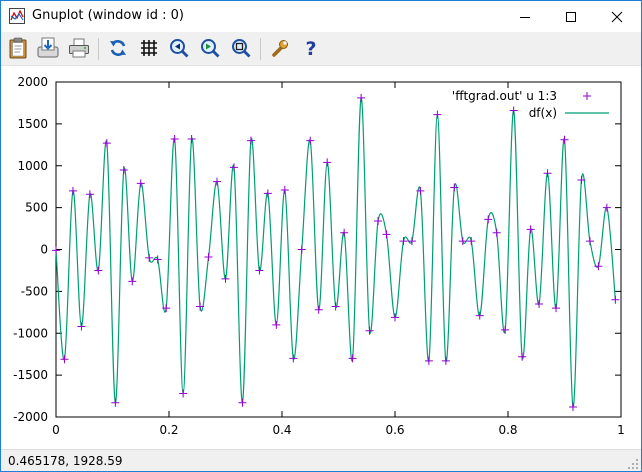 The height and width of the screenshot is (472, 642). I want to click on copy-clipboard-button, so click(18, 48).